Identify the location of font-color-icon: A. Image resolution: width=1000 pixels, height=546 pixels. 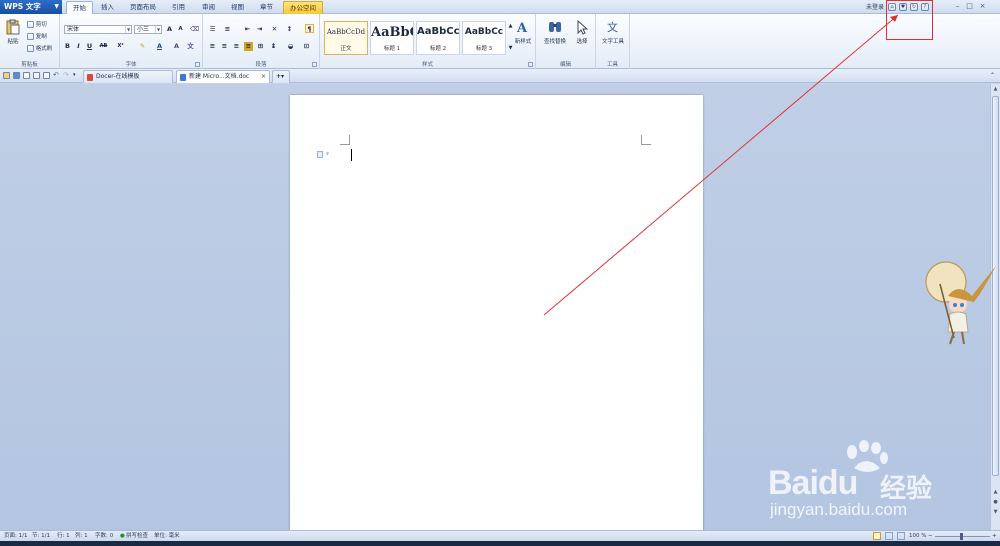
(159, 46).